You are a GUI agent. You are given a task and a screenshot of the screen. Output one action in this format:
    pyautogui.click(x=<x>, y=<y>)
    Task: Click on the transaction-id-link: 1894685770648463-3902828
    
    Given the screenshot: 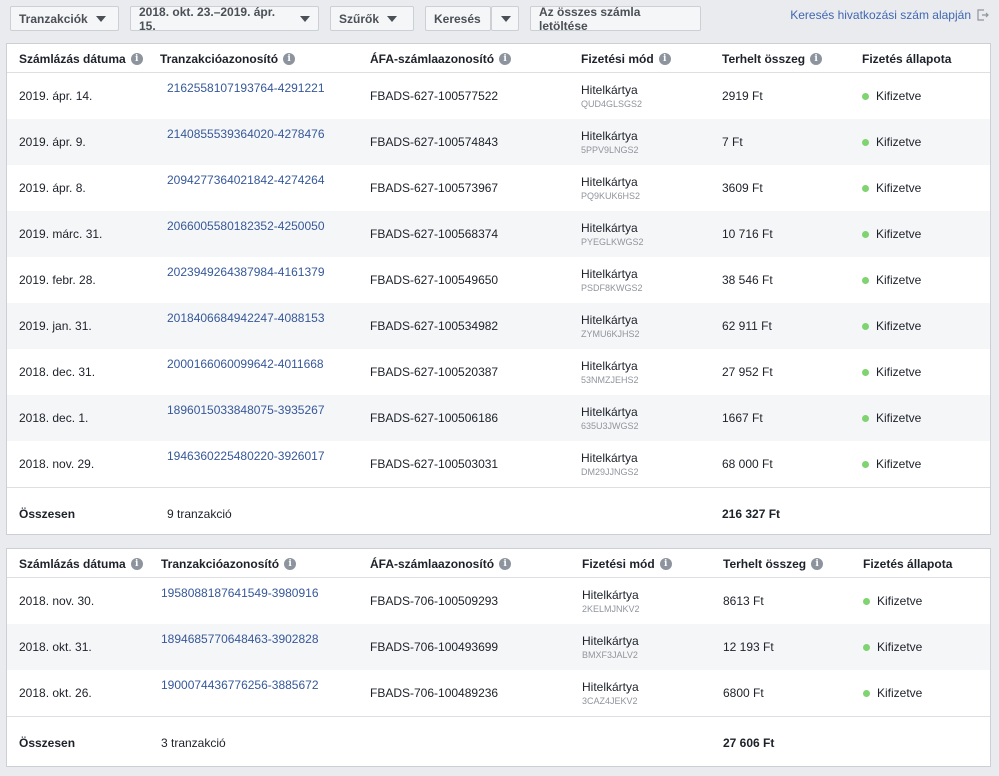 What is the action you would take?
    pyautogui.click(x=240, y=639)
    